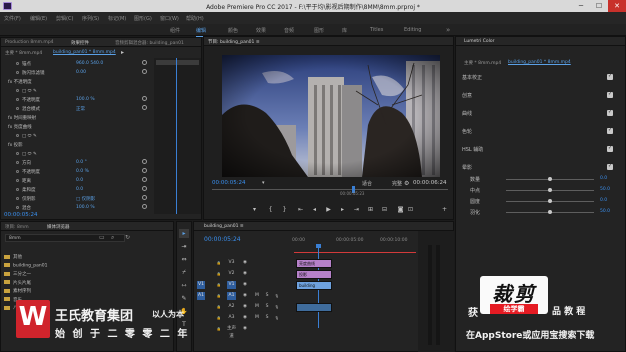 The height and width of the screenshot is (352, 626). Describe the element at coordinates (289, 30) in the screenshot. I see `workspace-audio: 音频` at that location.